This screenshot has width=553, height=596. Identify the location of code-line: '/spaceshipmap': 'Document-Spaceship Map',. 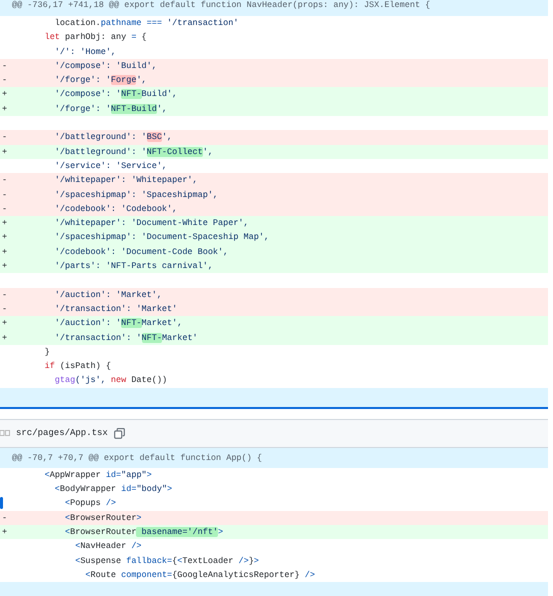
(162, 237).